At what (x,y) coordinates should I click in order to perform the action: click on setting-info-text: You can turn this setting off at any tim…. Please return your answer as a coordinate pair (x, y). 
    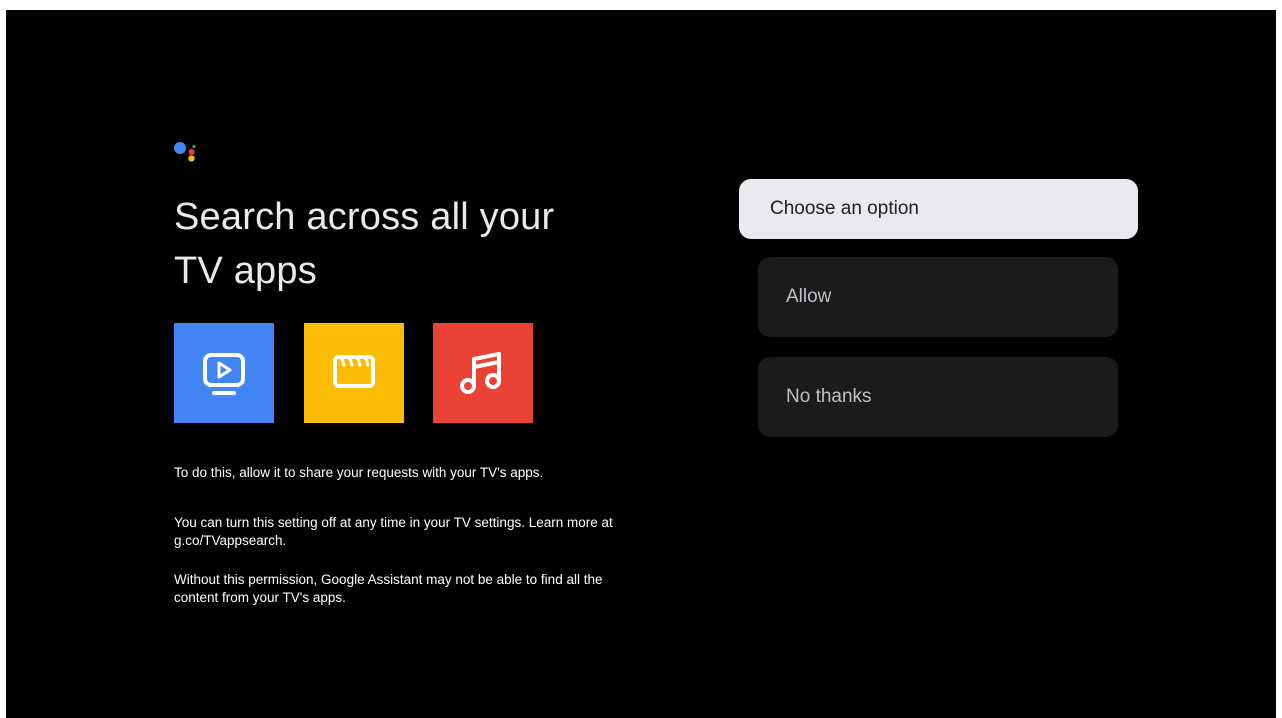
    Looking at the image, I should click on (393, 531).